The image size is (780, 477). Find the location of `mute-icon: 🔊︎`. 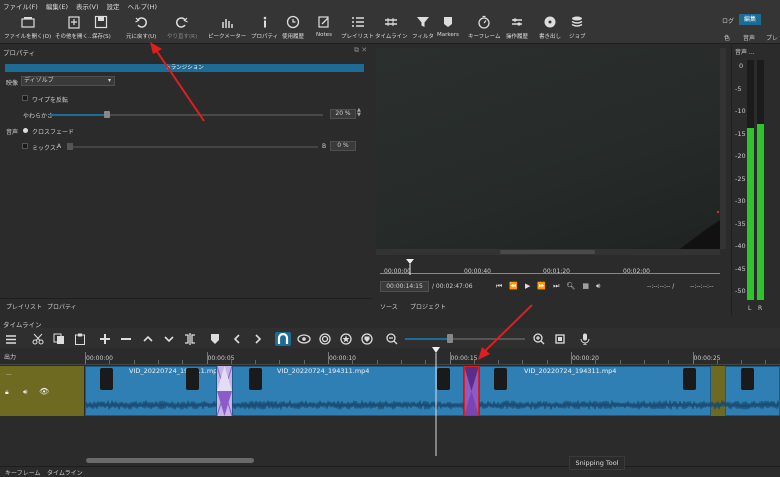

mute-icon: 🔊︎ is located at coordinates (25, 392).